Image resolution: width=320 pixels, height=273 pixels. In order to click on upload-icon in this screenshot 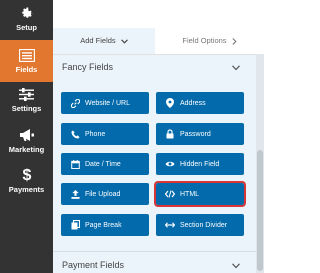, I will do `click(75, 194)`.